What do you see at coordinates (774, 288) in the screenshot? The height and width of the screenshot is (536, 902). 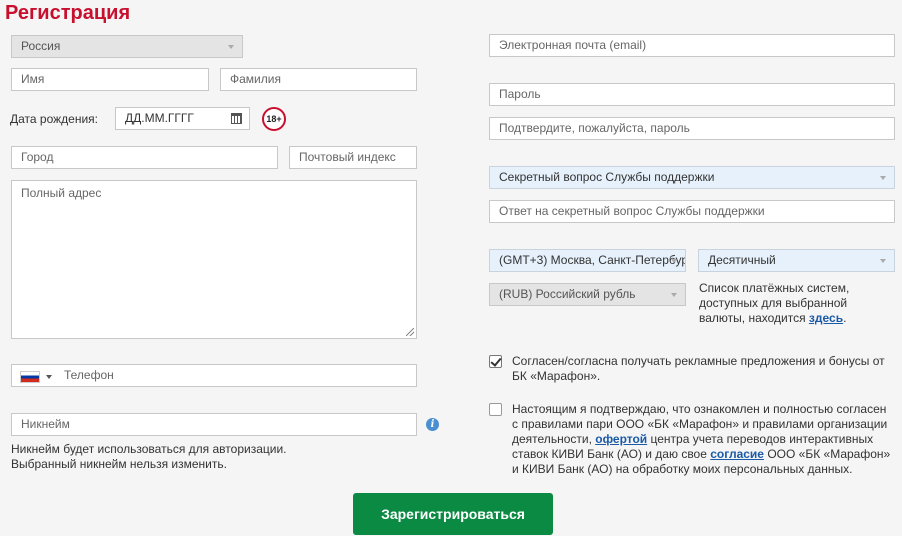 I see `payment-note-line-1: Список платёжных систем,` at bounding box center [774, 288].